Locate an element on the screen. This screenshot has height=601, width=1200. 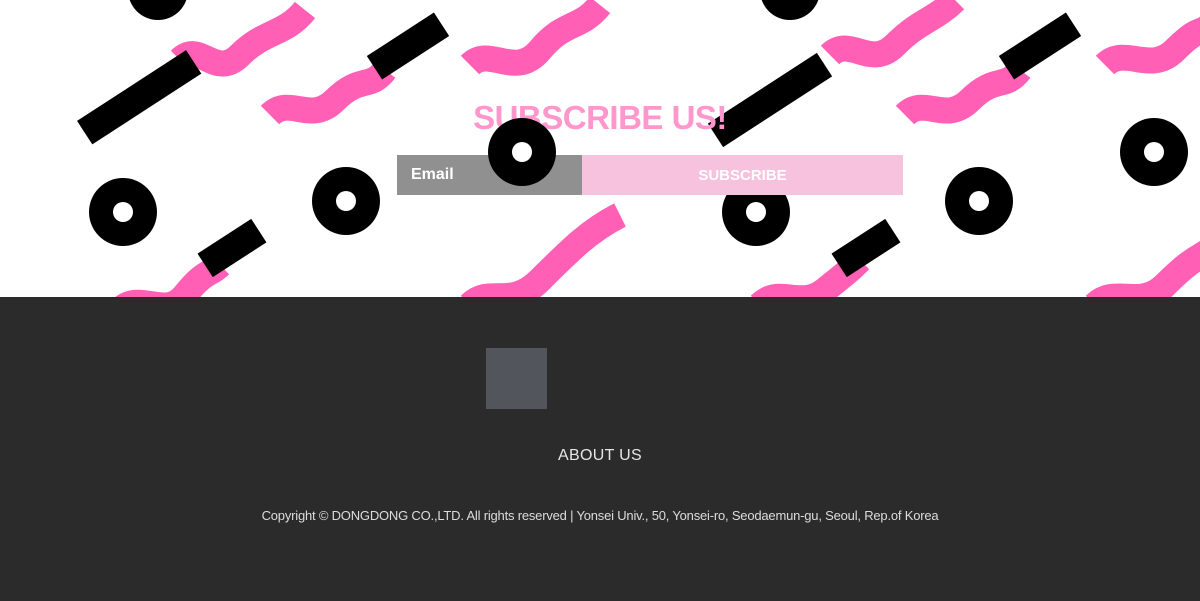
logo-placeholder-icon is located at coordinates (516, 378).